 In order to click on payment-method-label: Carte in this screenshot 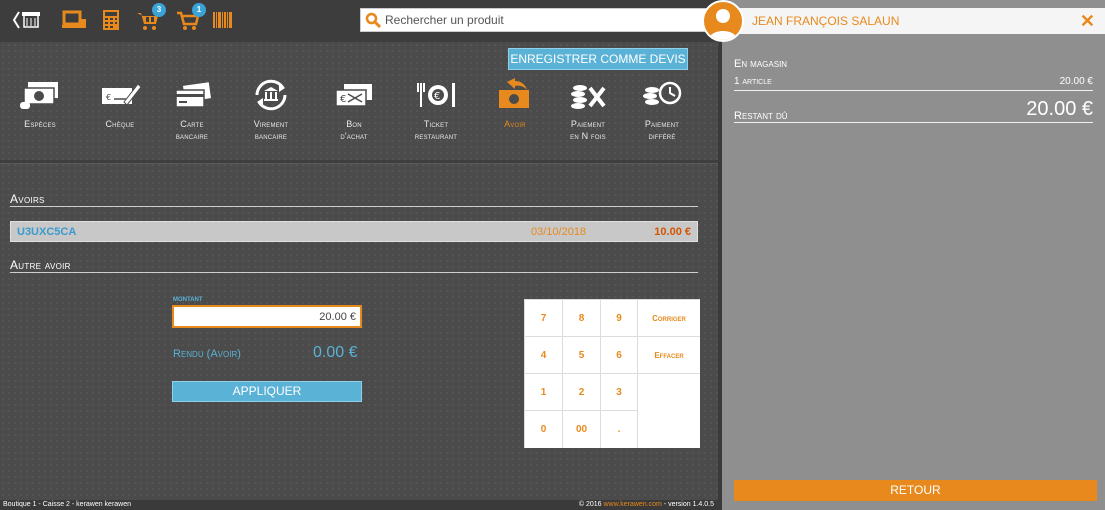, I will do `click(192, 124)`.